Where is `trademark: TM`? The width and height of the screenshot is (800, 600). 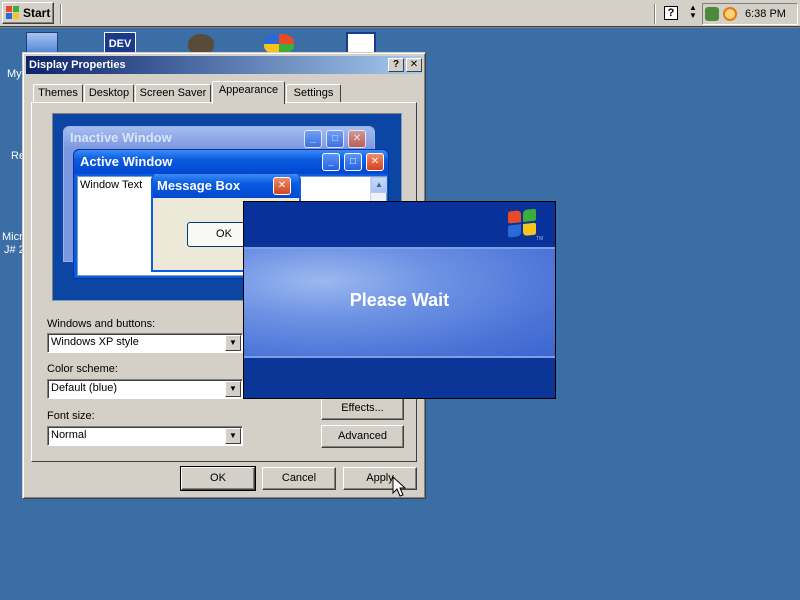 trademark: TM is located at coordinates (540, 239).